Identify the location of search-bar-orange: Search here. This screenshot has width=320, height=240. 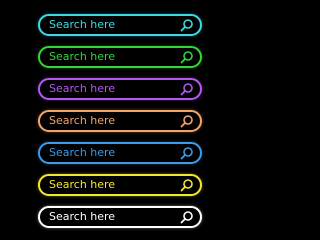
(120, 121).